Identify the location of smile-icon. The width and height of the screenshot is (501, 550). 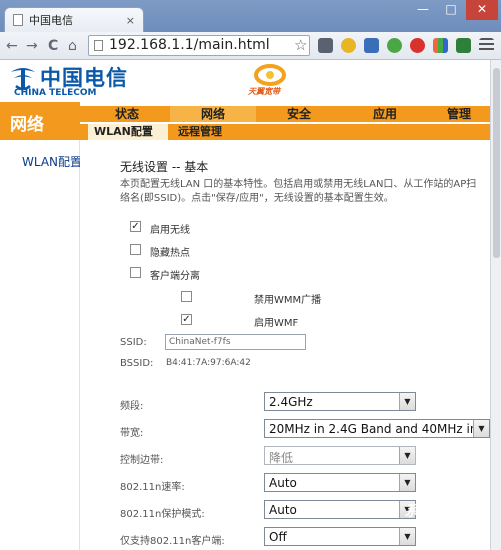
(394, 45).